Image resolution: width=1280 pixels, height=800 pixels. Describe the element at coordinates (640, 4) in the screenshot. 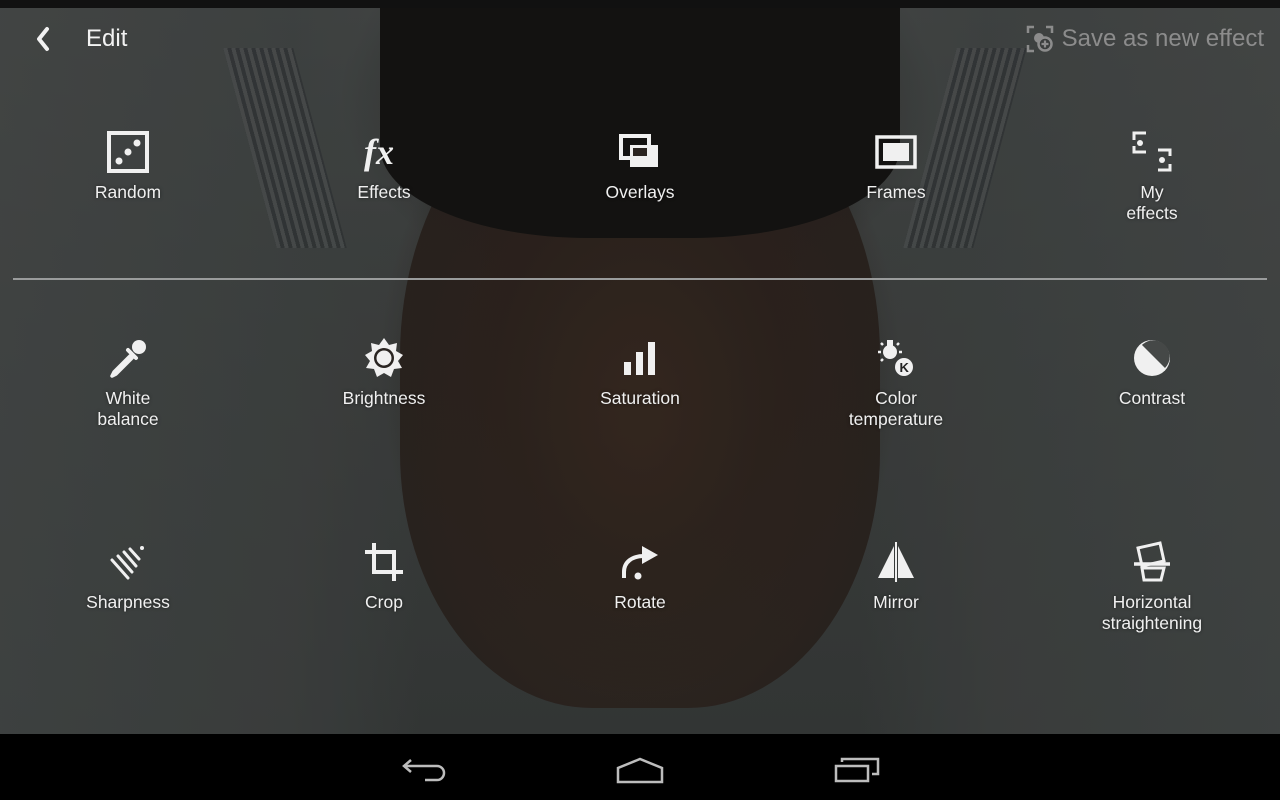

I see `status-bar` at that location.